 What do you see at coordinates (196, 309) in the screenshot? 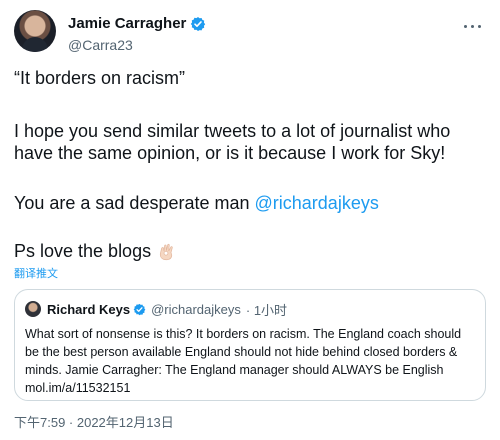
I see `quoted-author-handle: @richardajkeys` at bounding box center [196, 309].